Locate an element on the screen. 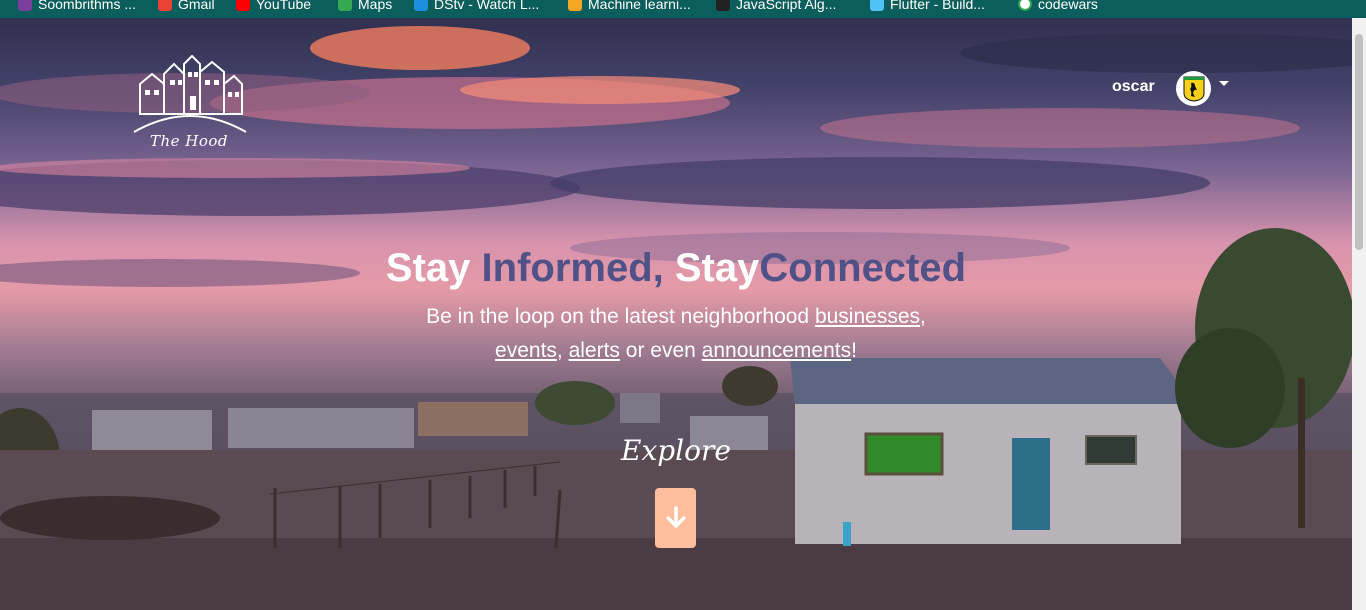 The height and width of the screenshot is (610, 1366). events-link: events is located at coordinates (526, 350).